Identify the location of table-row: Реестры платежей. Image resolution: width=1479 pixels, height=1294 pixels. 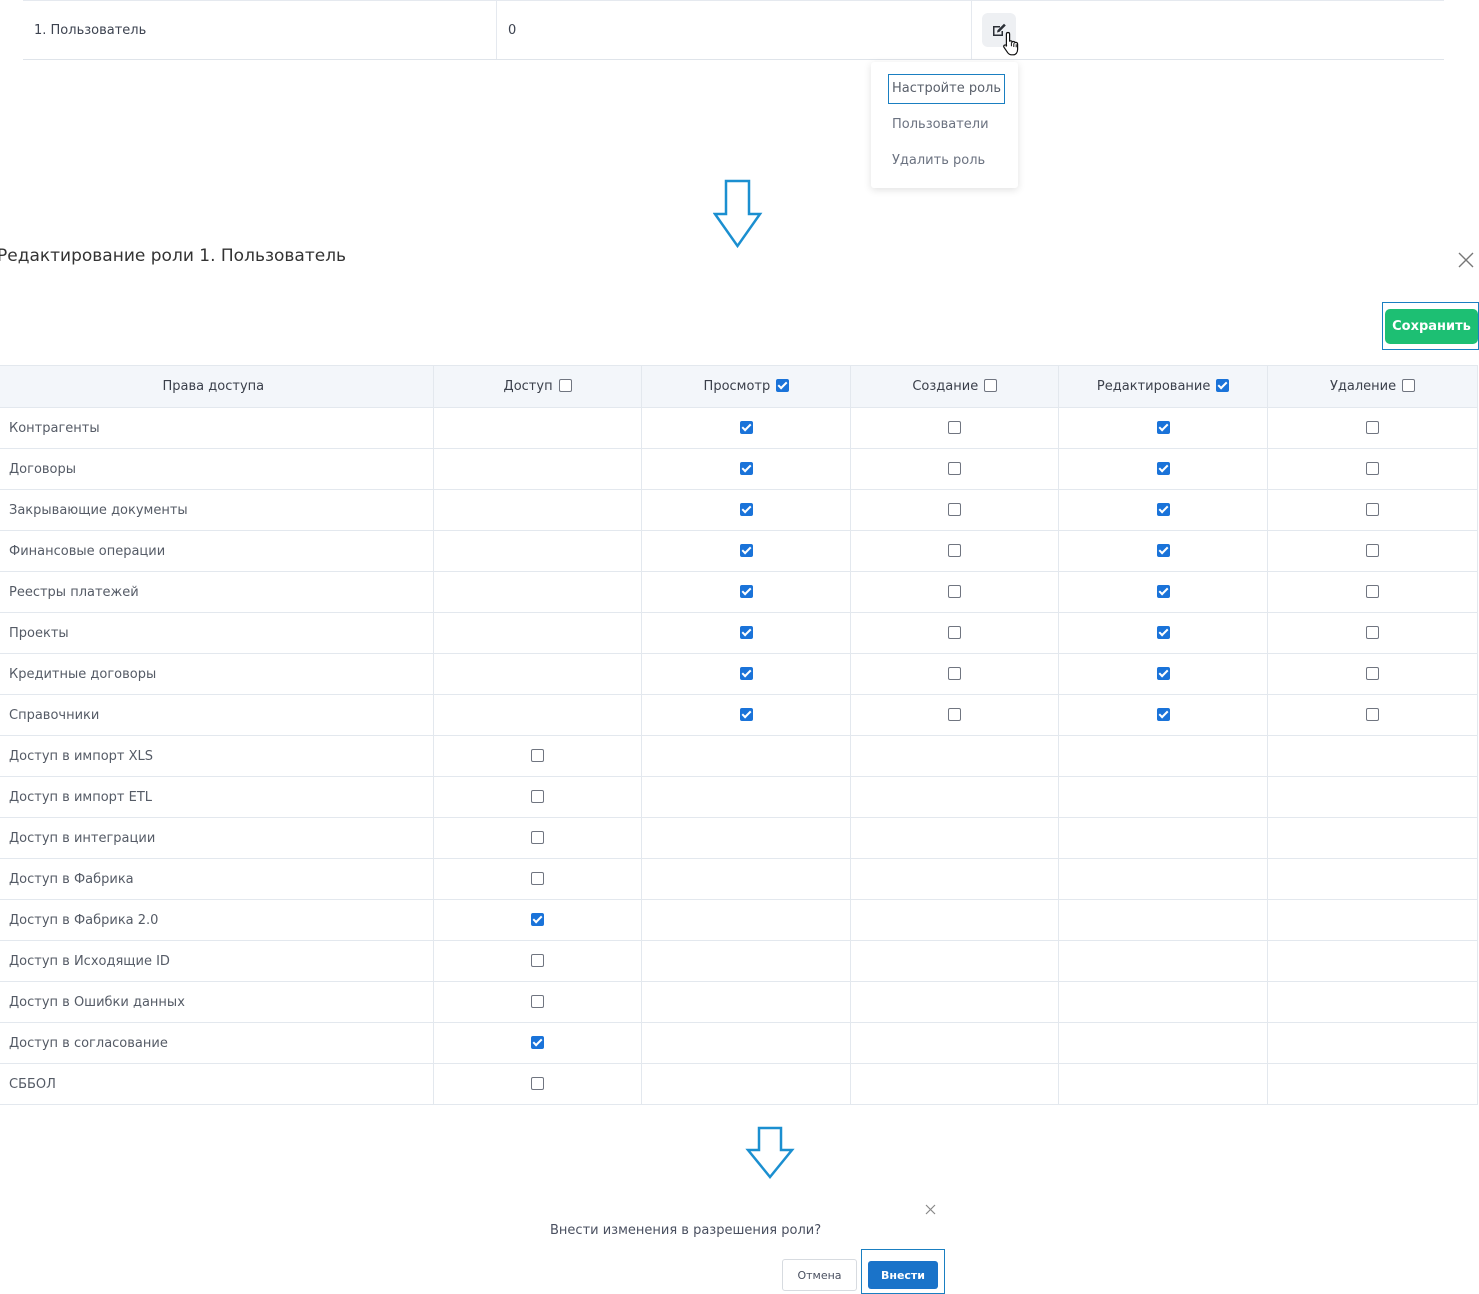
(739, 592).